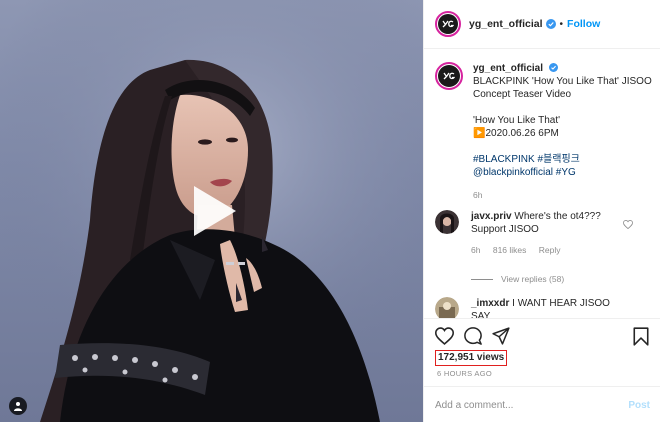 This screenshot has height=423, width=660. Describe the element at coordinates (628, 224) in the screenshot. I see `comment-heart-icon` at that location.